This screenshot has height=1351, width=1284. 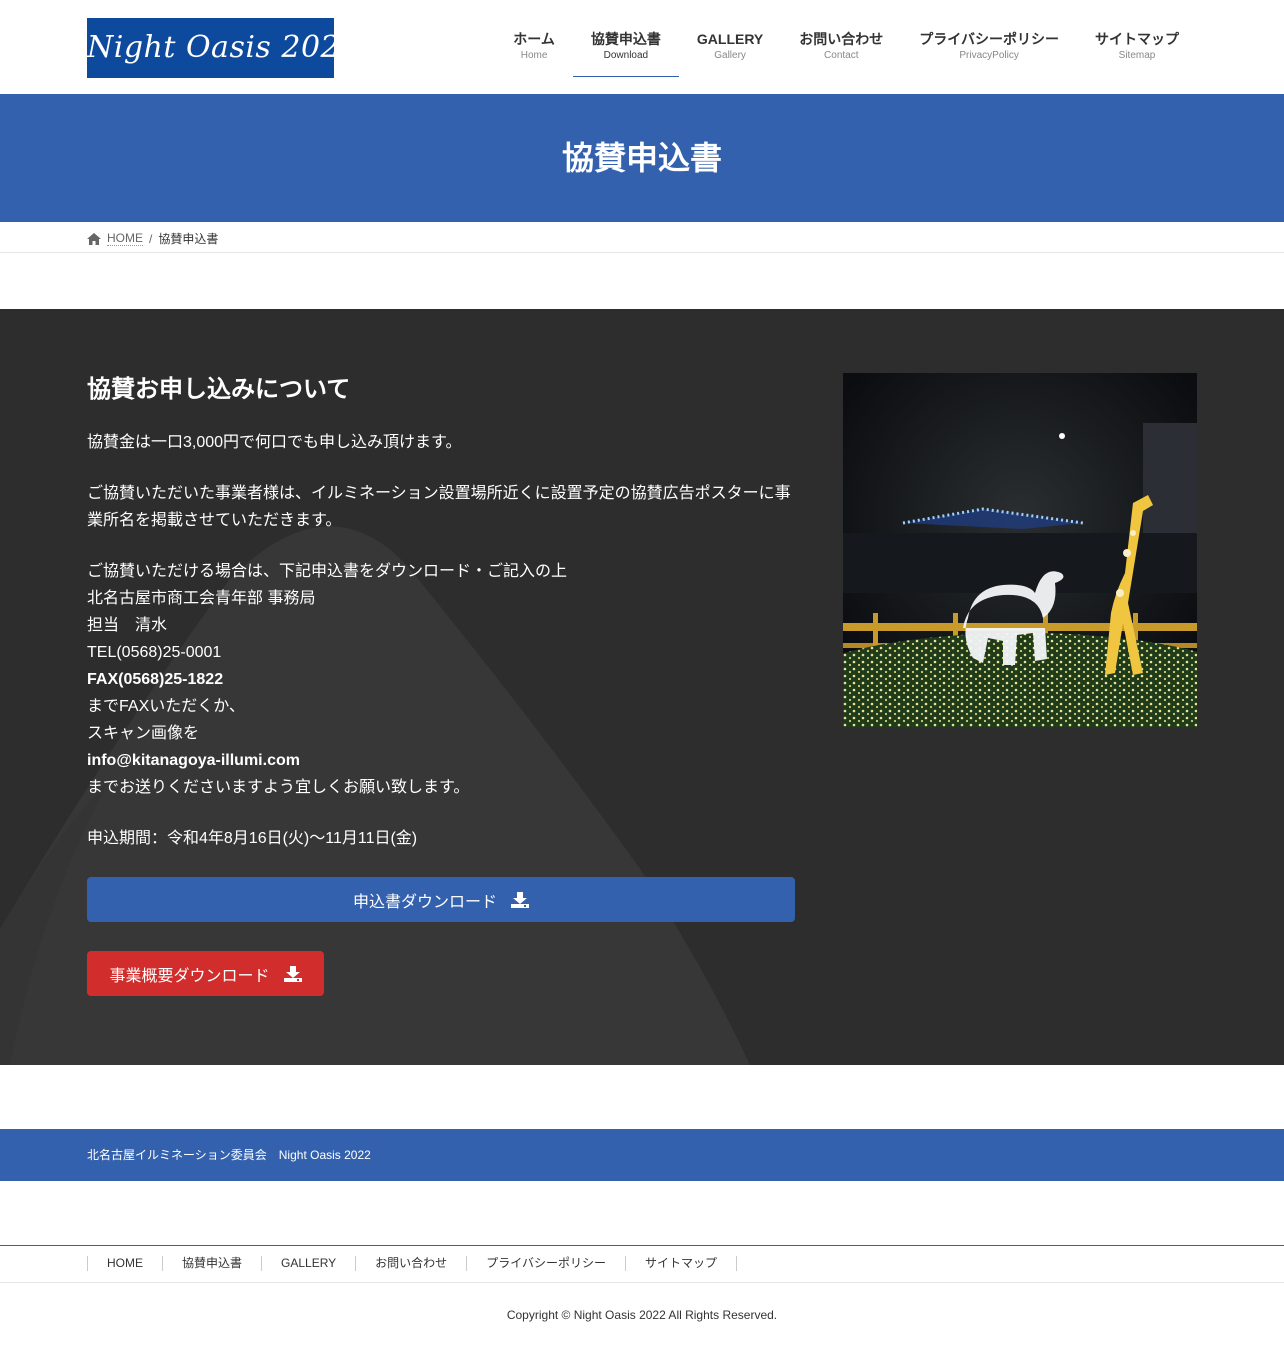 What do you see at coordinates (412, 1263) in the screenshot?
I see `footer-link-contact: お問い合わせ` at bounding box center [412, 1263].